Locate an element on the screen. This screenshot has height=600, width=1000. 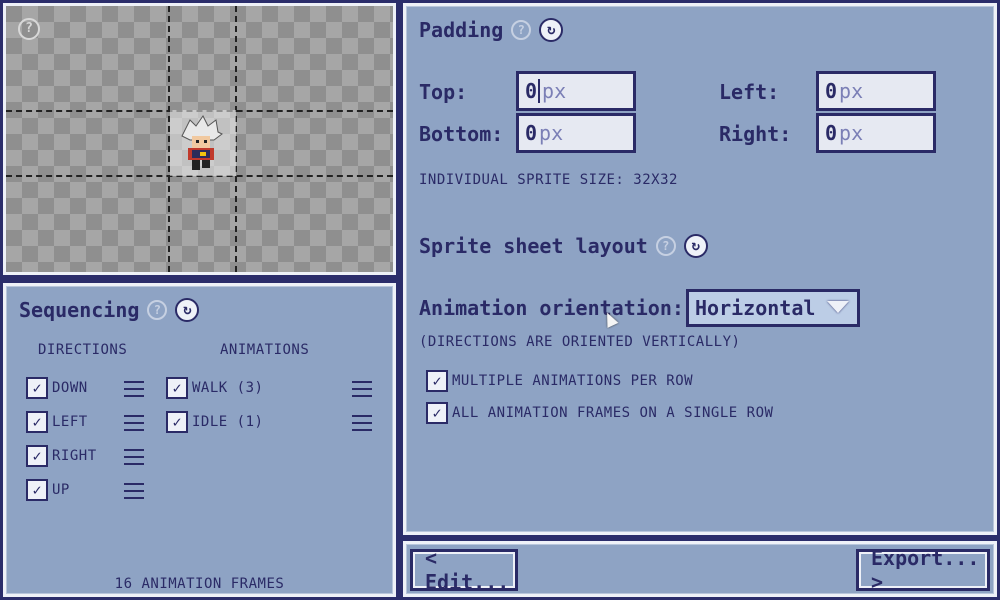
direction-item-down: ✓ DOWN is located at coordinates (57, 388).